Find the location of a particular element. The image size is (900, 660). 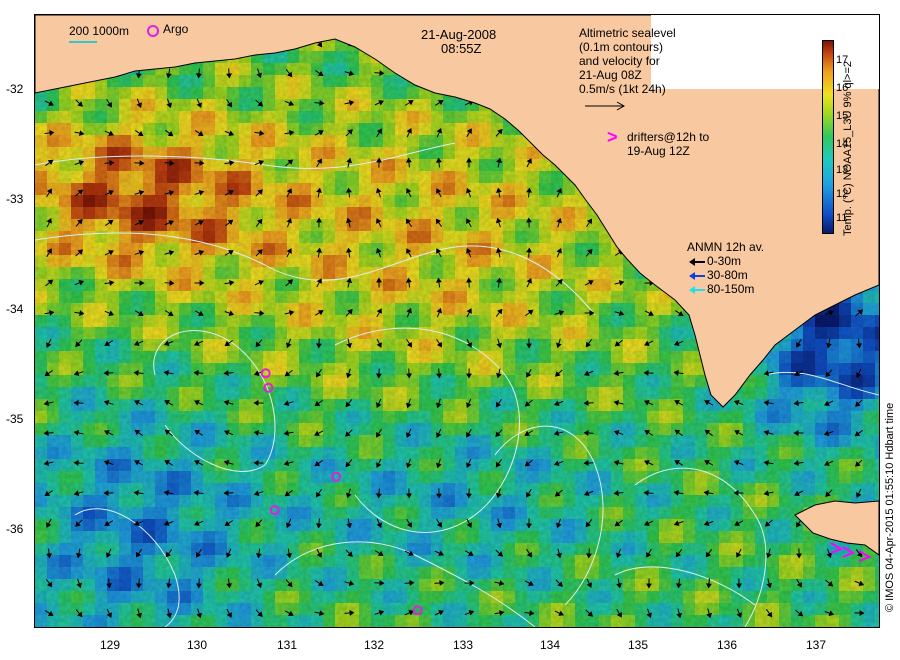

imos-credit: © IMOS 04-Apr-2015 01:55:10 Hdbart time is located at coordinates (890, 507).